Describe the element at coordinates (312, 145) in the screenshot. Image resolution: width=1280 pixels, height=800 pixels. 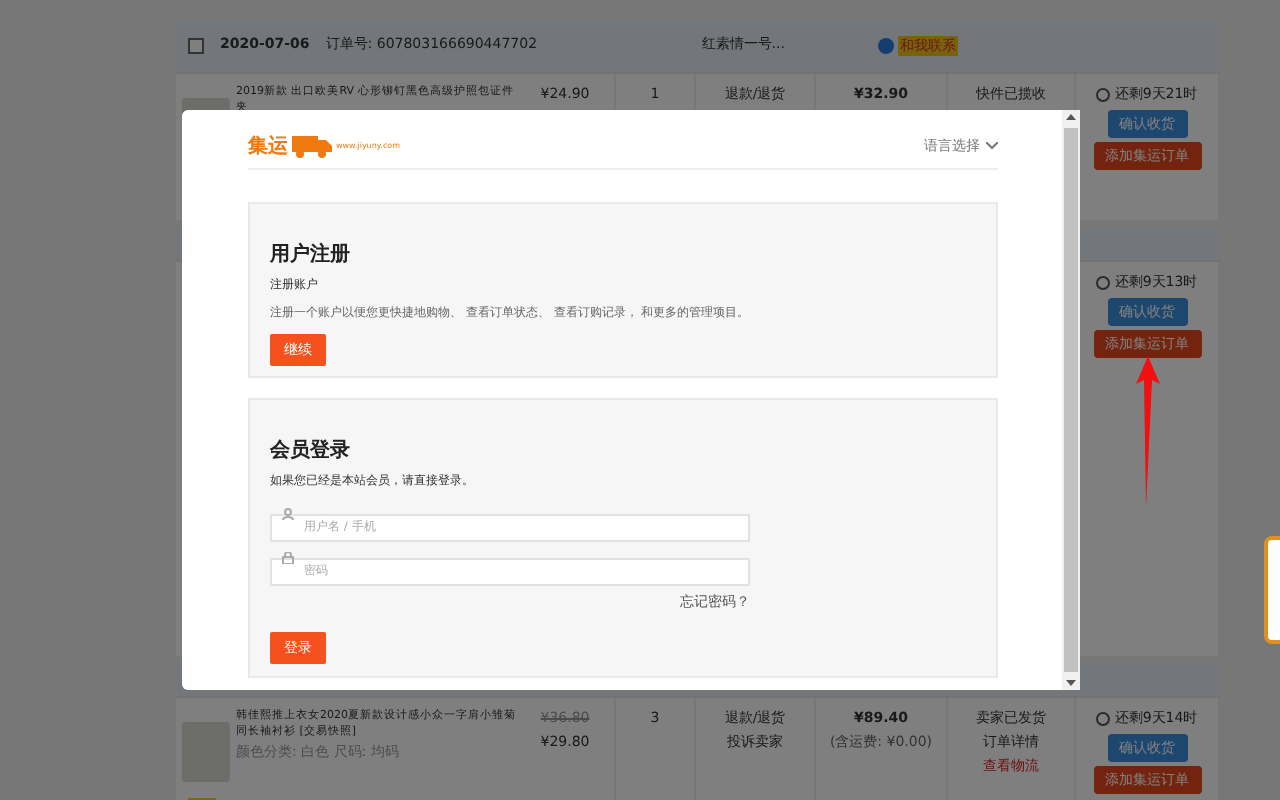
I see `truck-icon` at that location.